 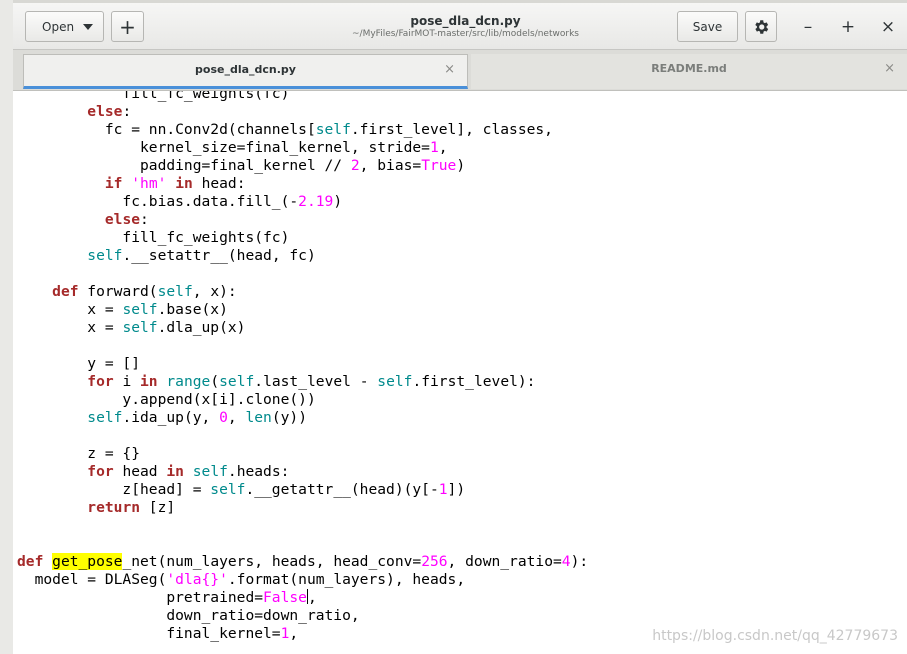 What do you see at coordinates (88, 27) in the screenshot?
I see `chevron-down-icon` at bounding box center [88, 27].